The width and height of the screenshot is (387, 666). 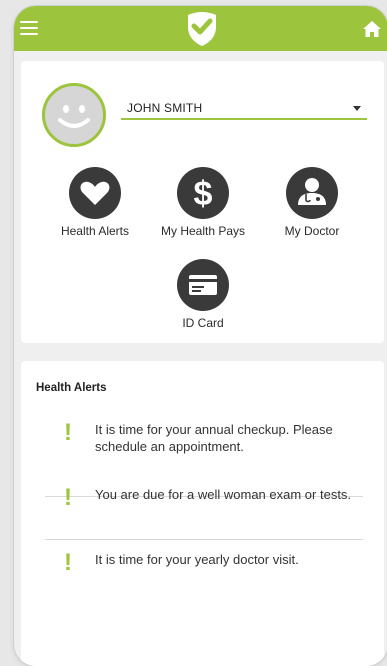 What do you see at coordinates (203, 285) in the screenshot?
I see `id-card-icon` at bounding box center [203, 285].